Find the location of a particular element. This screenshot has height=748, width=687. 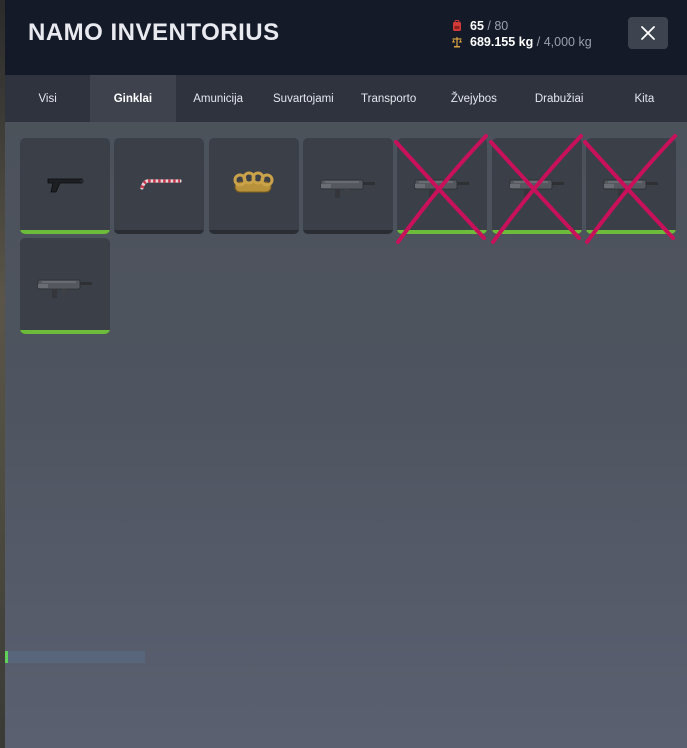

weight-stat: 689.155 kg / 4,000 kg is located at coordinates (521, 42).